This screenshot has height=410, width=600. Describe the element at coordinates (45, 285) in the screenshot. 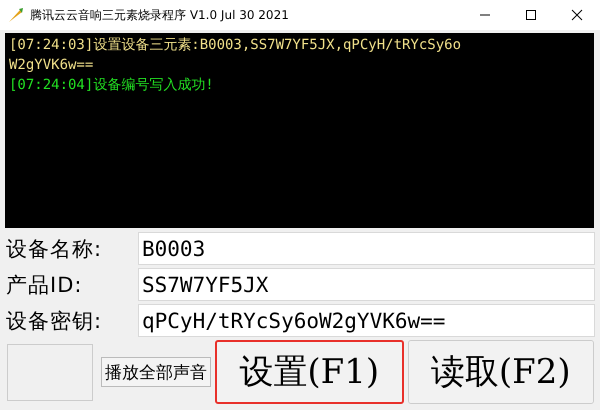

I see `field-label: 产品ID:` at that location.